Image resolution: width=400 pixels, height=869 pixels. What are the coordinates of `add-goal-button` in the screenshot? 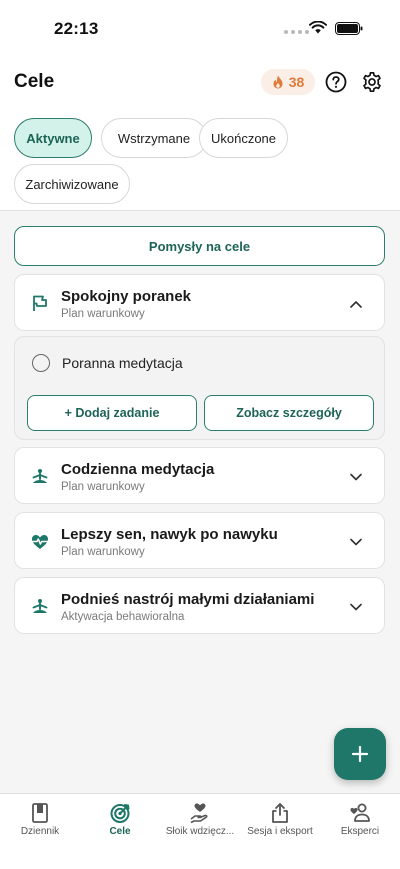 It's located at (360, 754).